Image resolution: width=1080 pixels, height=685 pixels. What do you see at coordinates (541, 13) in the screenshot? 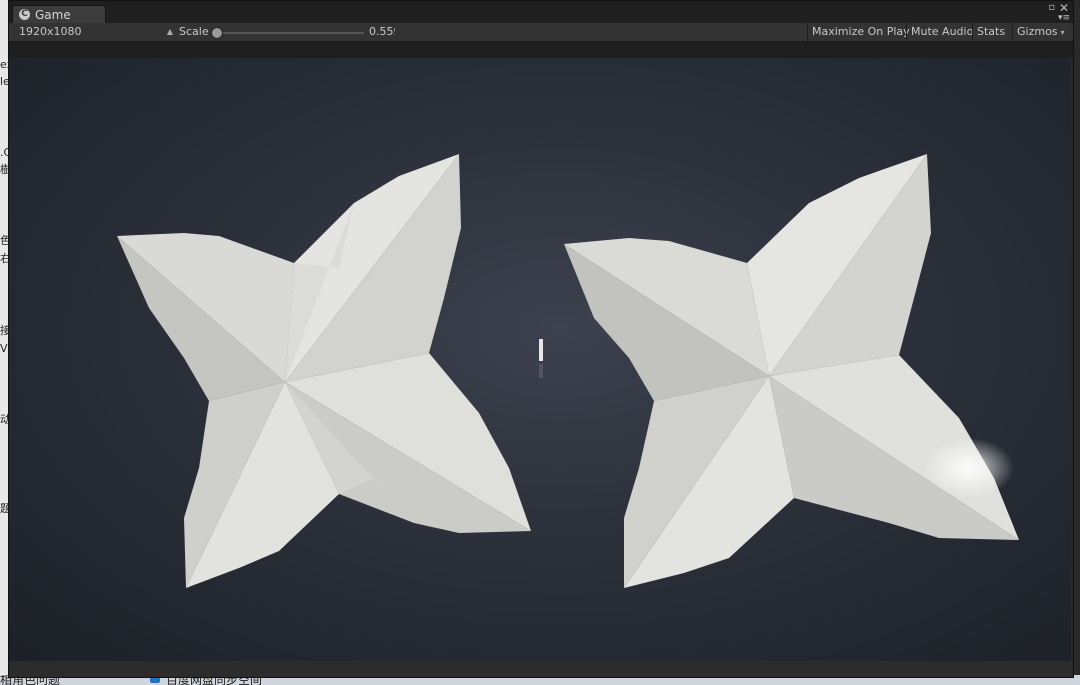
I see `tab-bar: C Game ▫ ✕ ▾≡` at bounding box center [541, 13].